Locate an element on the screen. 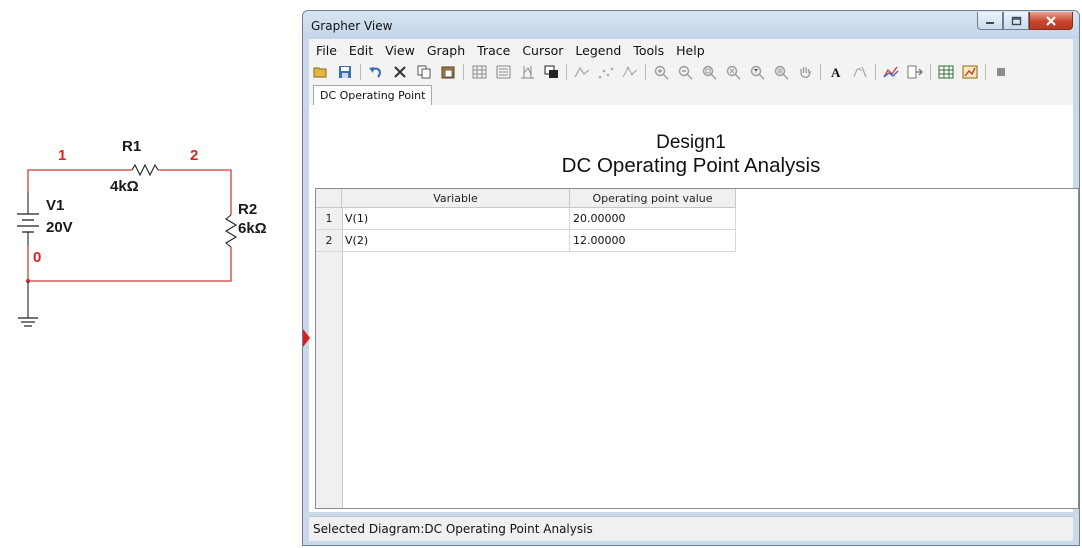  v1-value-label: 20V is located at coordinates (59, 227).